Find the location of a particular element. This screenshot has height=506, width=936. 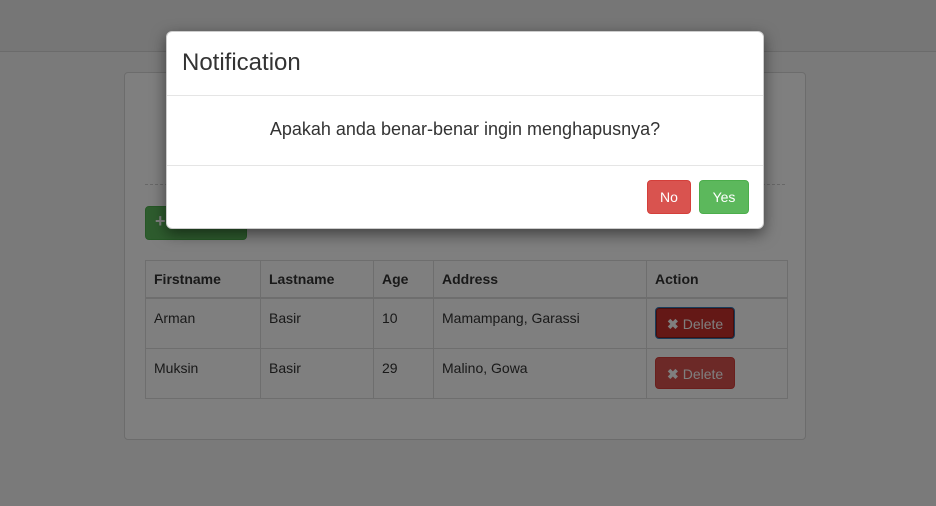

modal-header: Notification is located at coordinates (465, 64).